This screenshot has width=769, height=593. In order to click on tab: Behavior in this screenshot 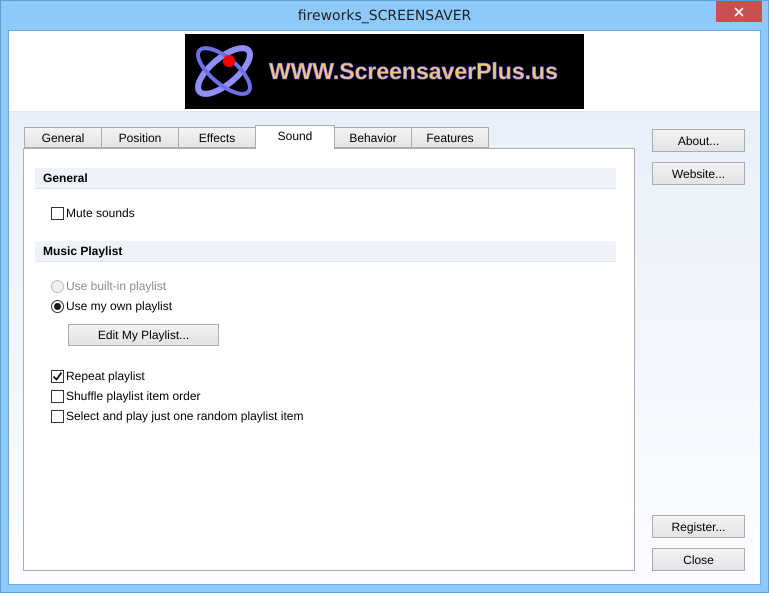, I will do `click(373, 137)`.